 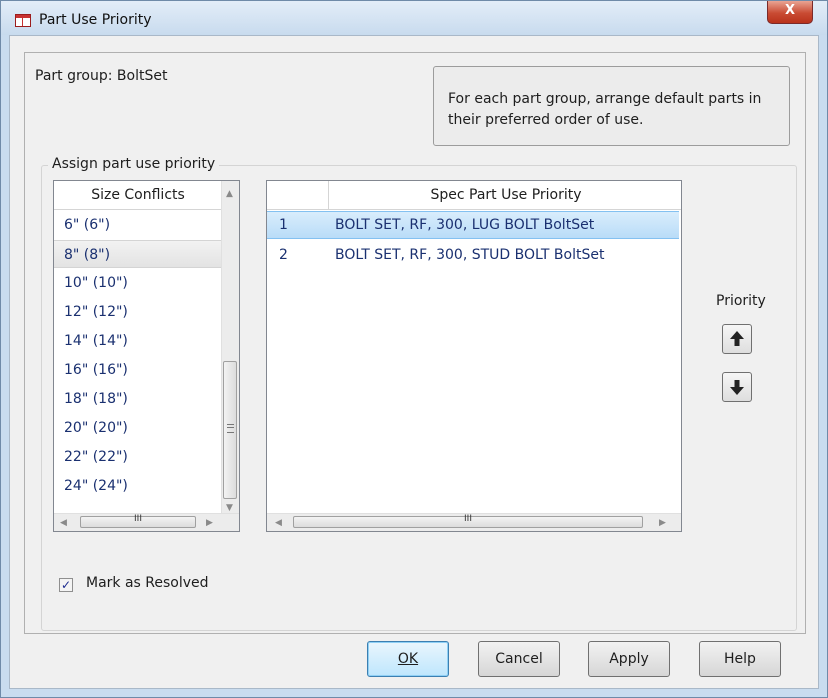 I want to click on size-conflict-item: 12" (12"), so click(x=138, y=312).